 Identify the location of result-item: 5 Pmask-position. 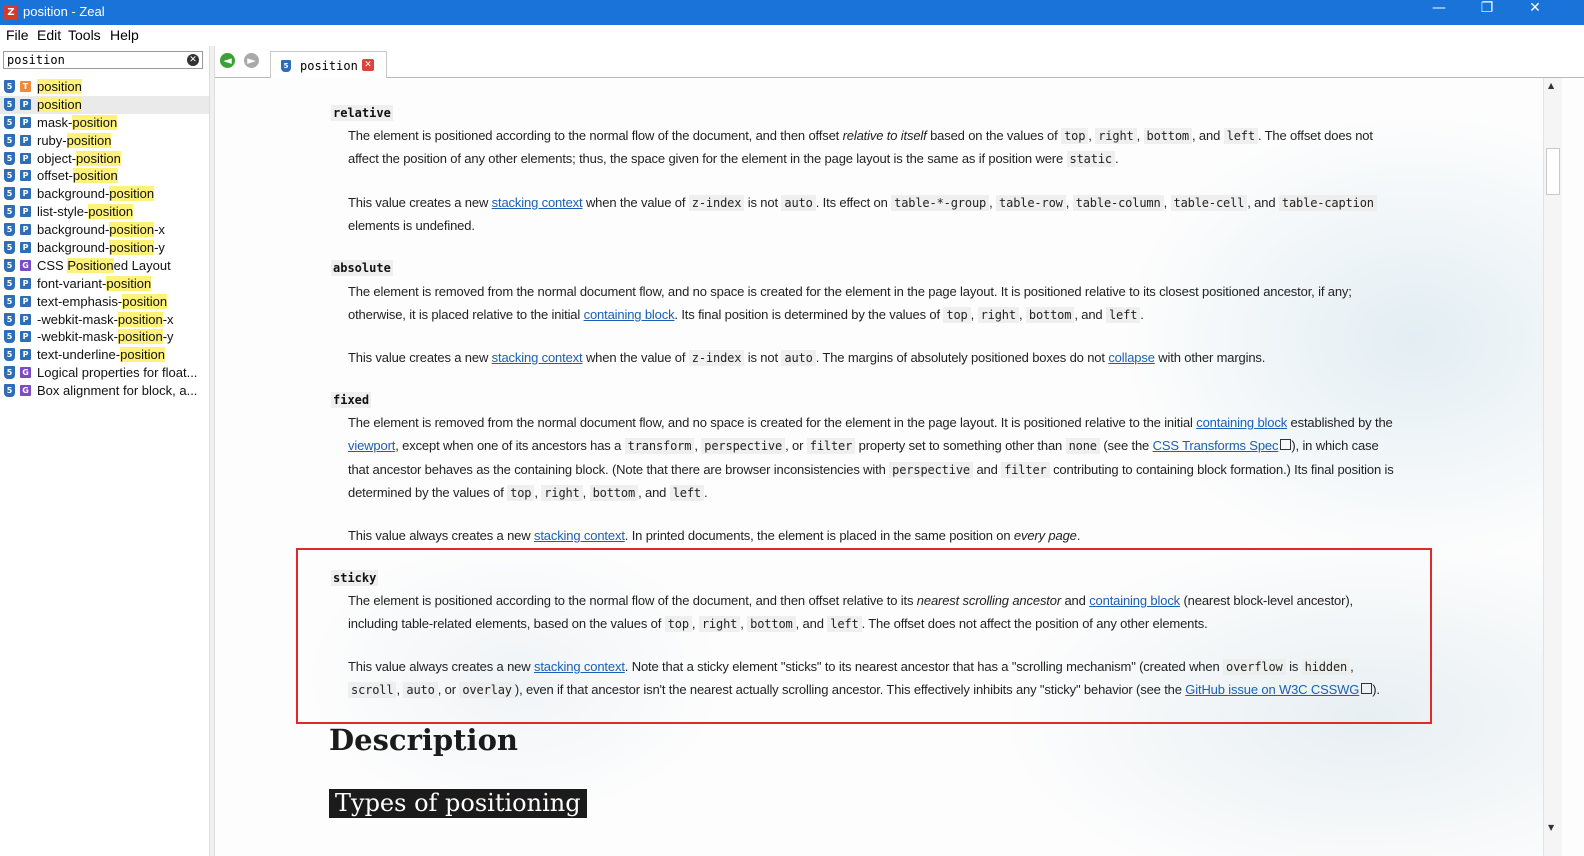
(104, 123).